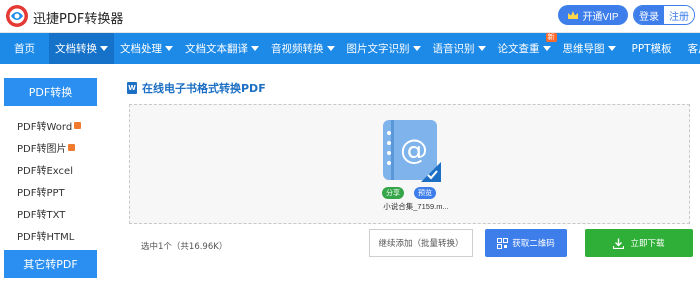 This screenshot has width=700, height=284. I want to click on nav-item-doc-process: 文档处理, so click(146, 48).